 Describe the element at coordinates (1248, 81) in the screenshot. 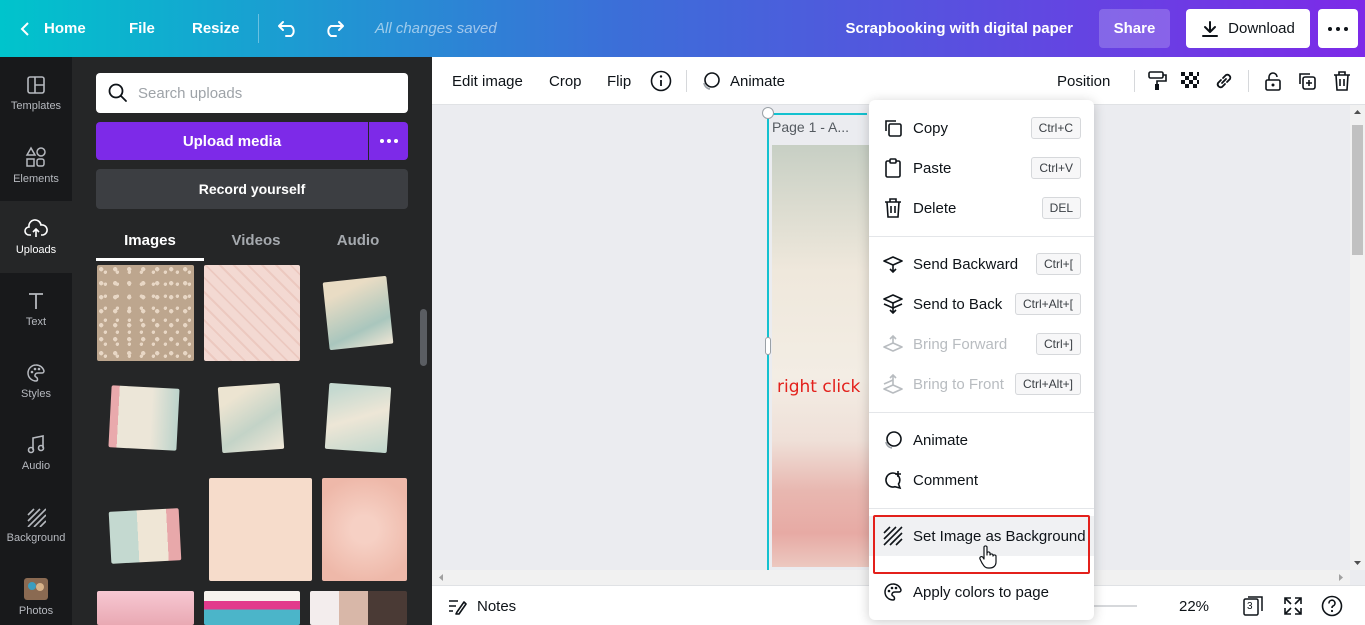

I see `toolbar-divider` at that location.